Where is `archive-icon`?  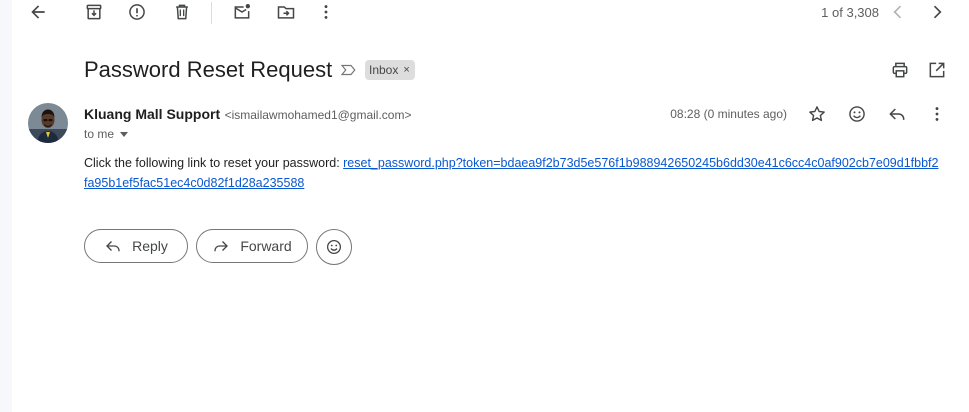 archive-icon is located at coordinates (94, 13).